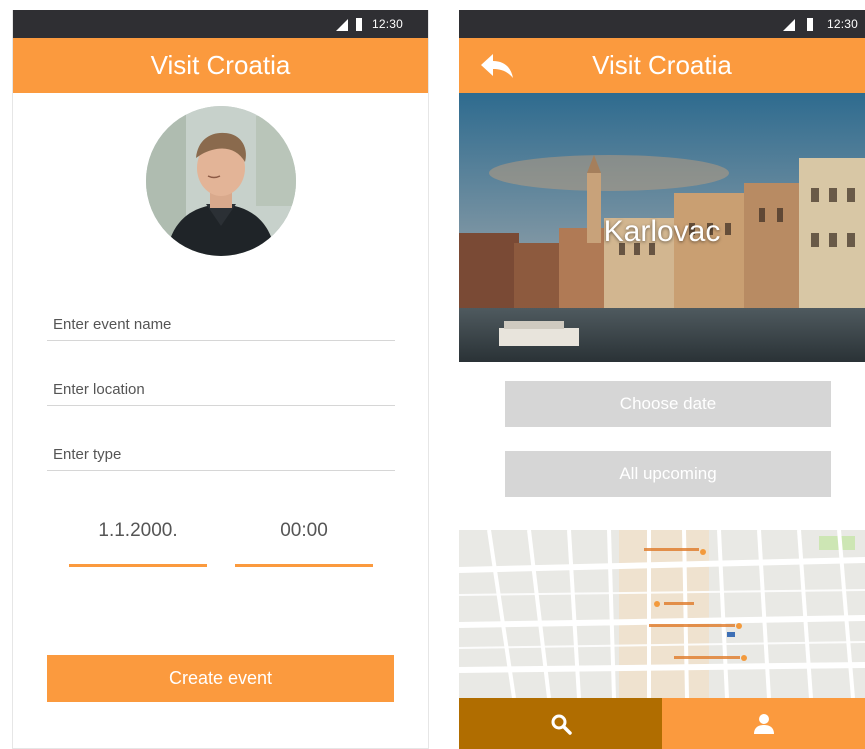 This screenshot has height=749, width=865. What do you see at coordinates (138, 530) in the screenshot?
I see `date-value: 1.1.2000.` at bounding box center [138, 530].